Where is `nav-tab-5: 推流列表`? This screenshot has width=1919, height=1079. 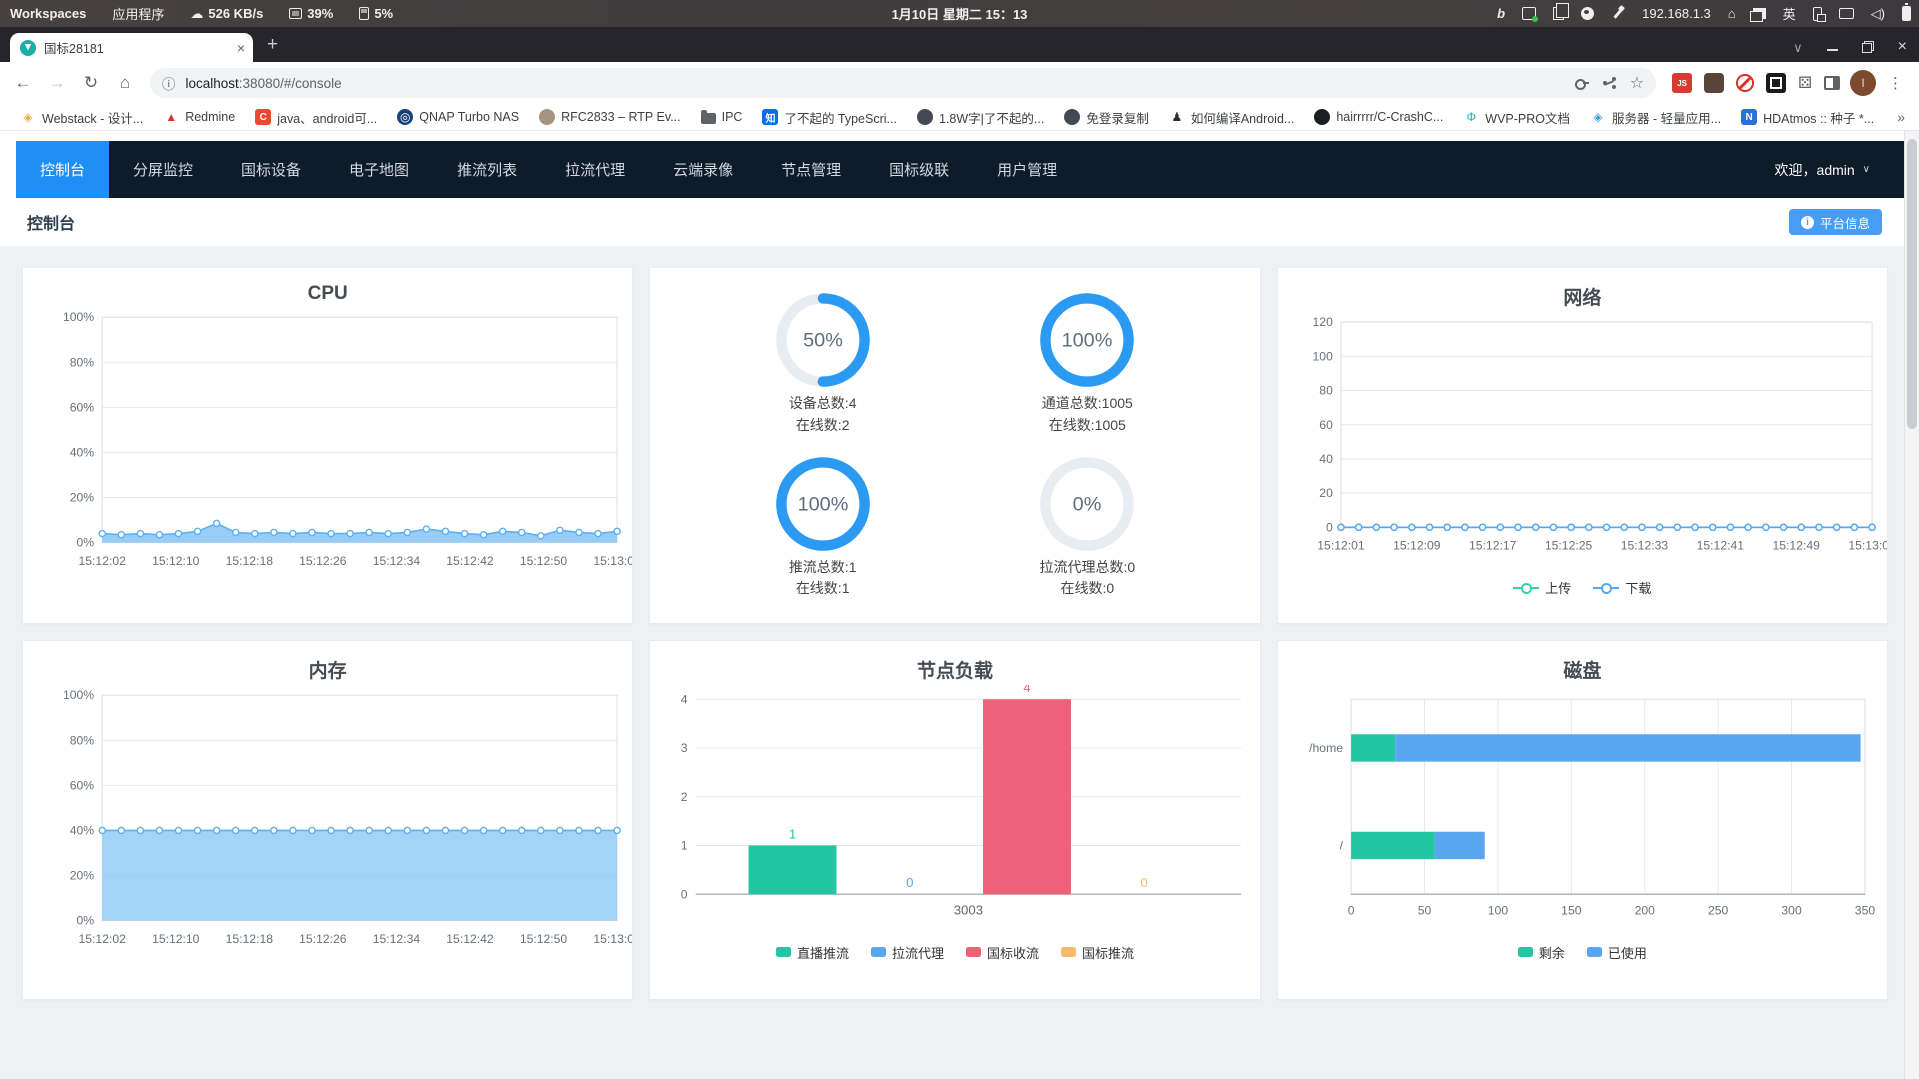
nav-tab-5: 推流列表 is located at coordinates (487, 169).